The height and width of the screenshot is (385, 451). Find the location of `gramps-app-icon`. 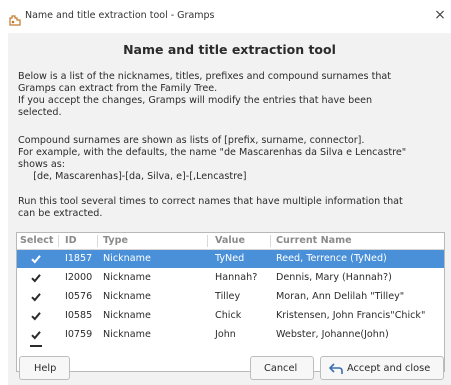

gramps-app-icon is located at coordinates (15, 18).